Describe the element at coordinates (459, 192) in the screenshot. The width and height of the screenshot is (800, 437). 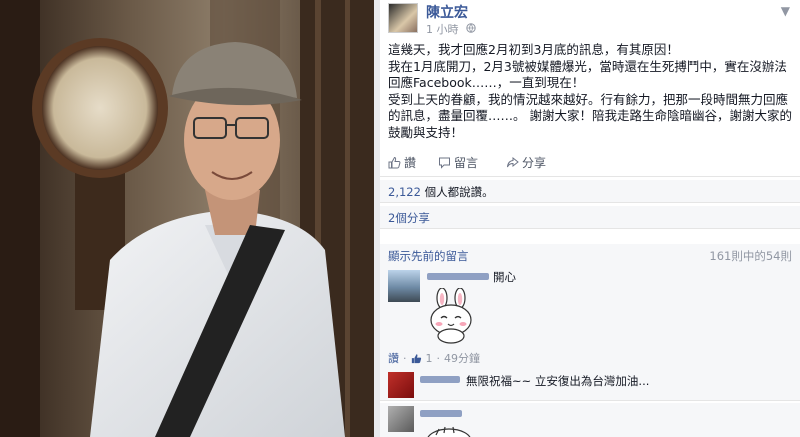
I see `likes-suffix: 個人都說讚。` at that location.